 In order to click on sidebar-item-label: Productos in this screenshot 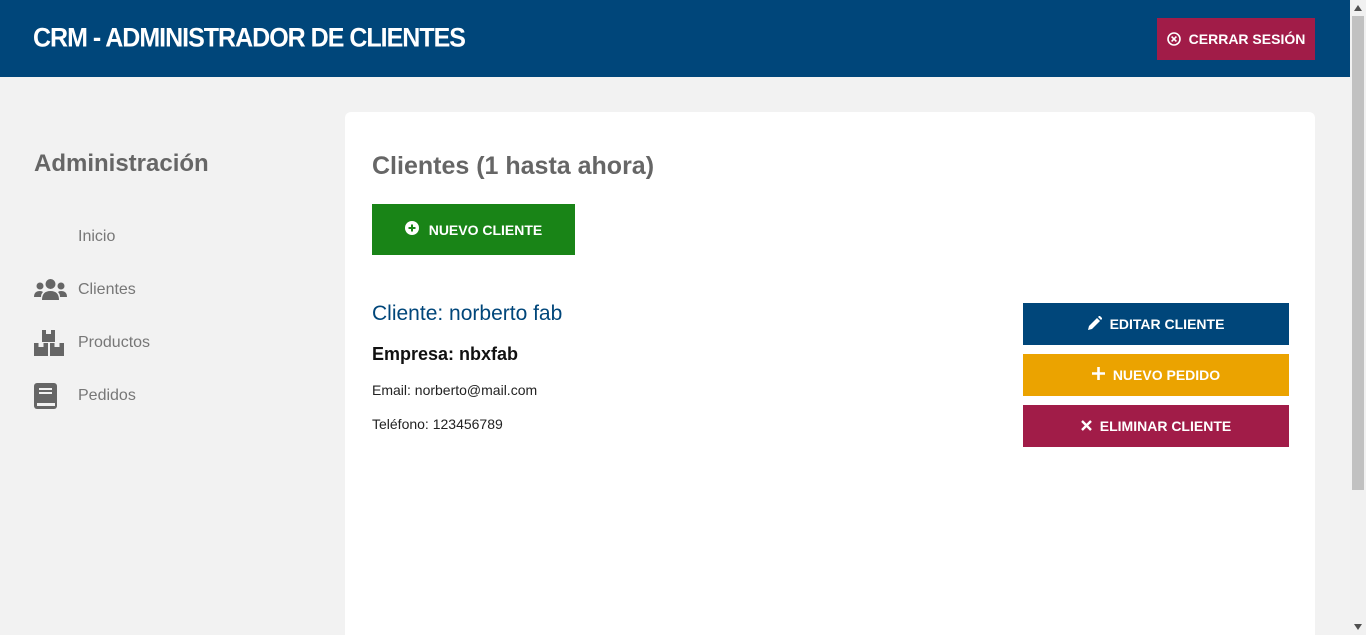, I will do `click(114, 342)`.